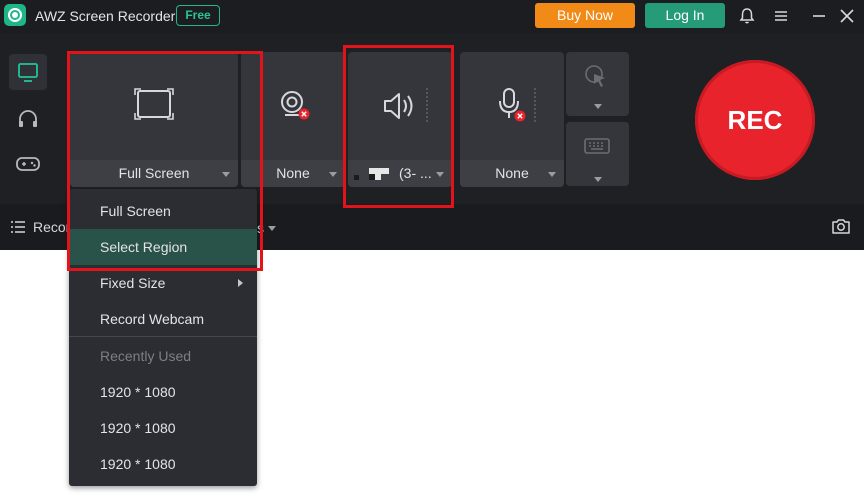 The width and height of the screenshot is (864, 496). Describe the element at coordinates (781, 16) in the screenshot. I see `menu-icon` at that location.